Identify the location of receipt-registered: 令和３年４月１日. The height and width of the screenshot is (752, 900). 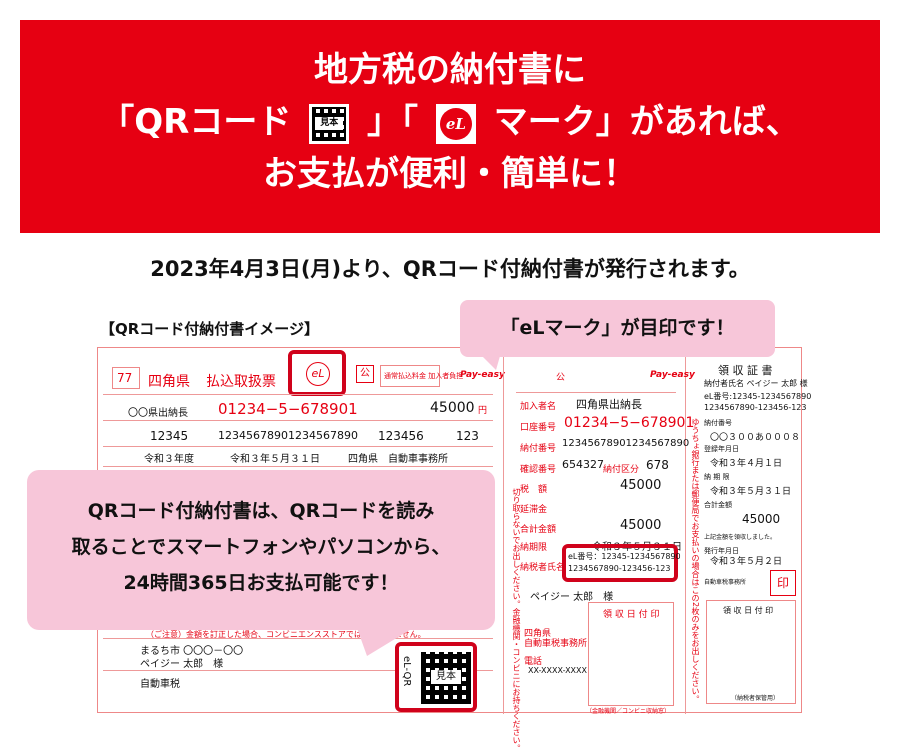
(746, 464).